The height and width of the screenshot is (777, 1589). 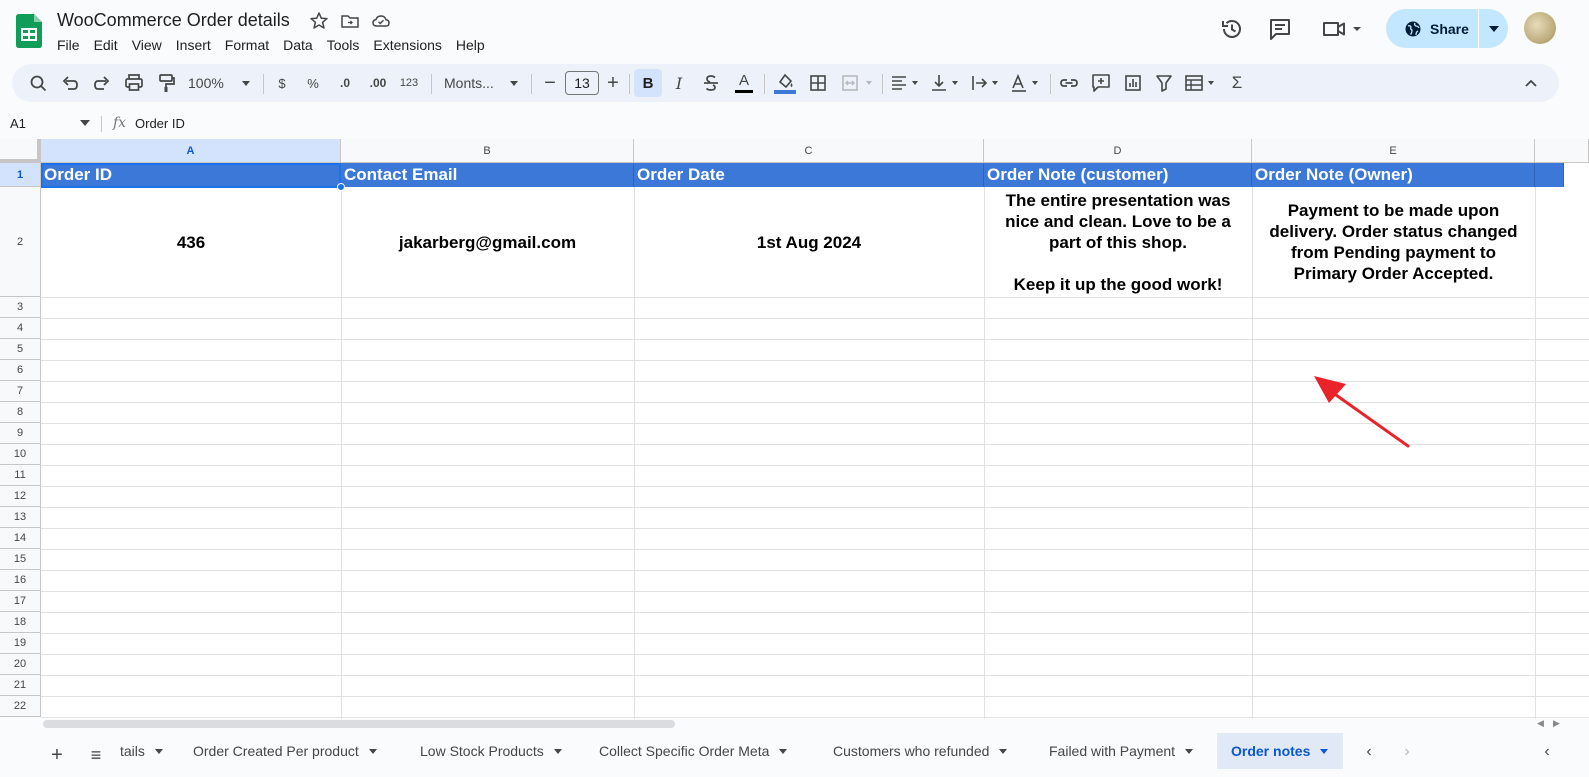 I want to click on sheet-tab-failed-with-payment: Failed with Payment, so click(x=1121, y=751).